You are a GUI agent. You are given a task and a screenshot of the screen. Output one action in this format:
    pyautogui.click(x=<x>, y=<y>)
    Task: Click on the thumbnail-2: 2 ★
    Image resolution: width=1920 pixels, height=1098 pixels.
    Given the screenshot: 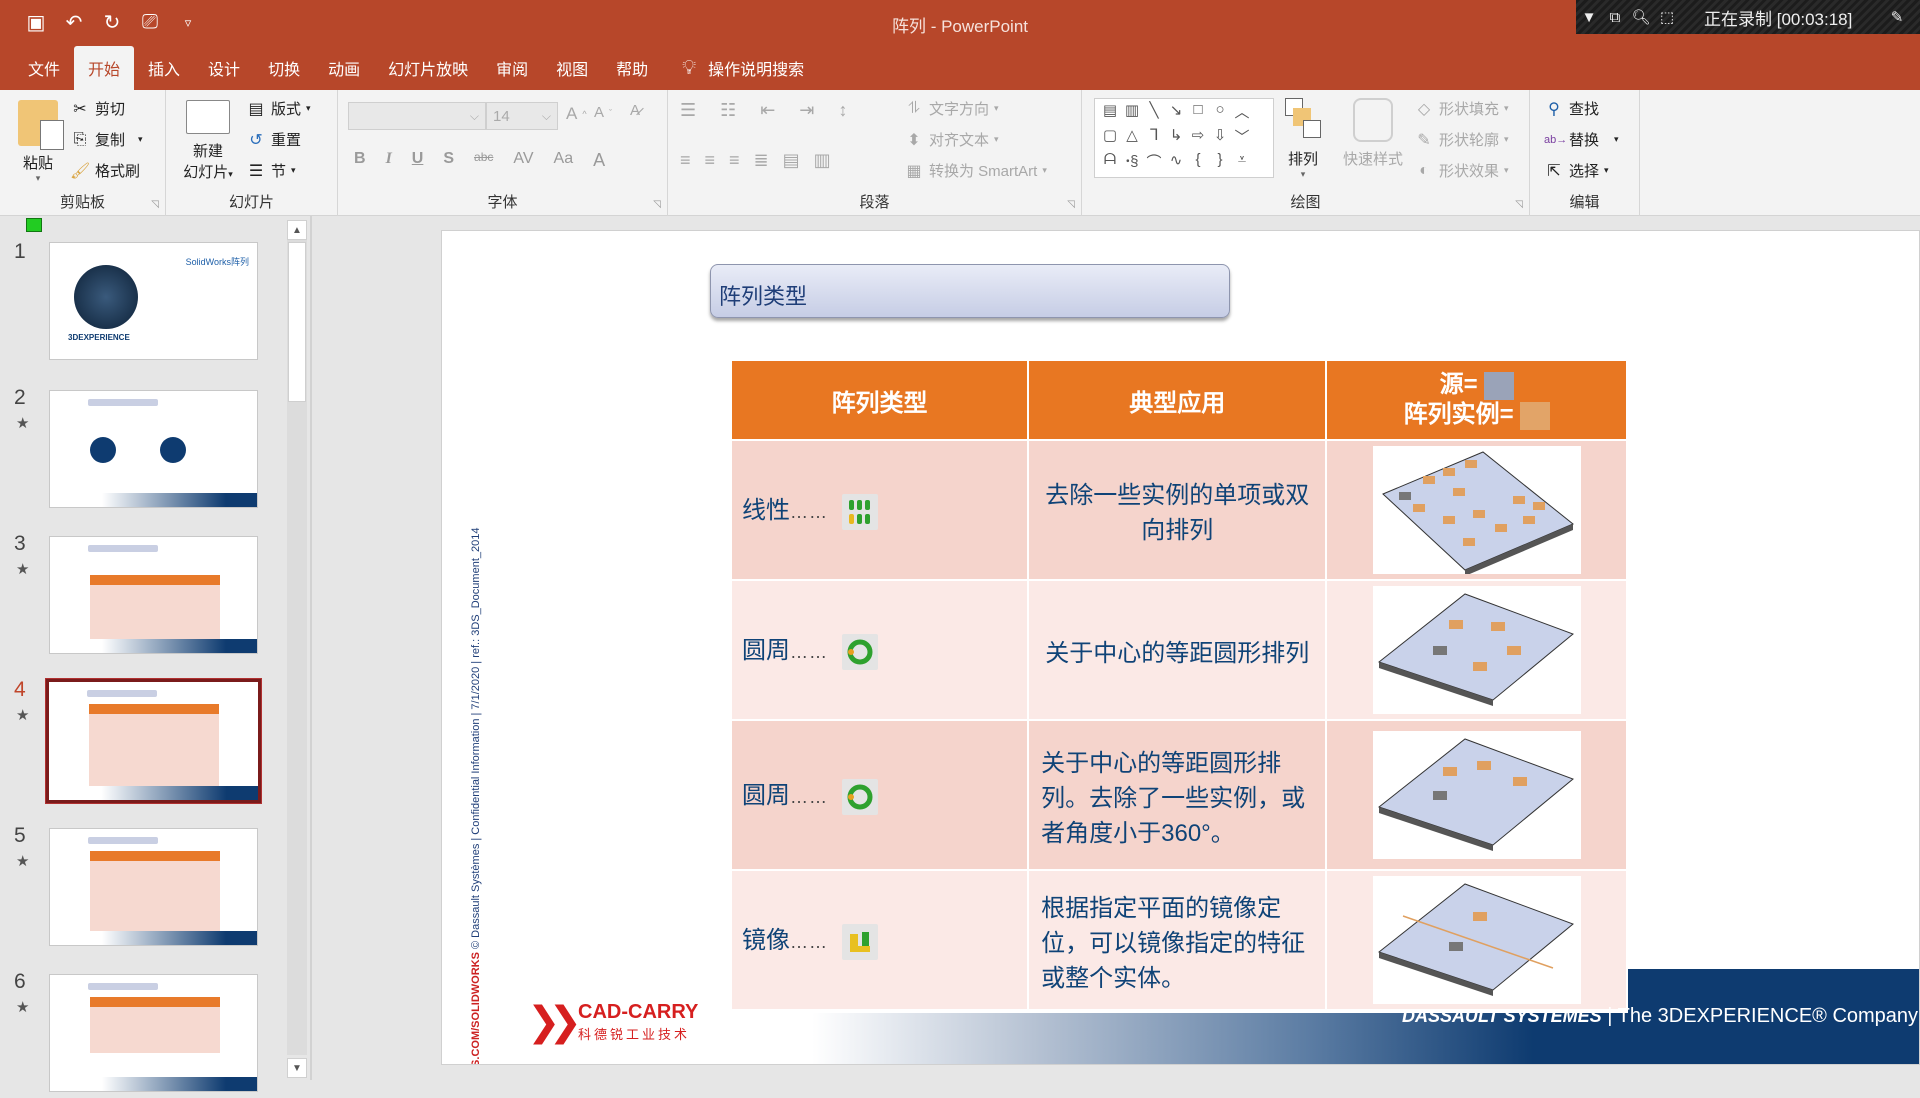 What is the action you would take?
    pyautogui.click(x=145, y=449)
    